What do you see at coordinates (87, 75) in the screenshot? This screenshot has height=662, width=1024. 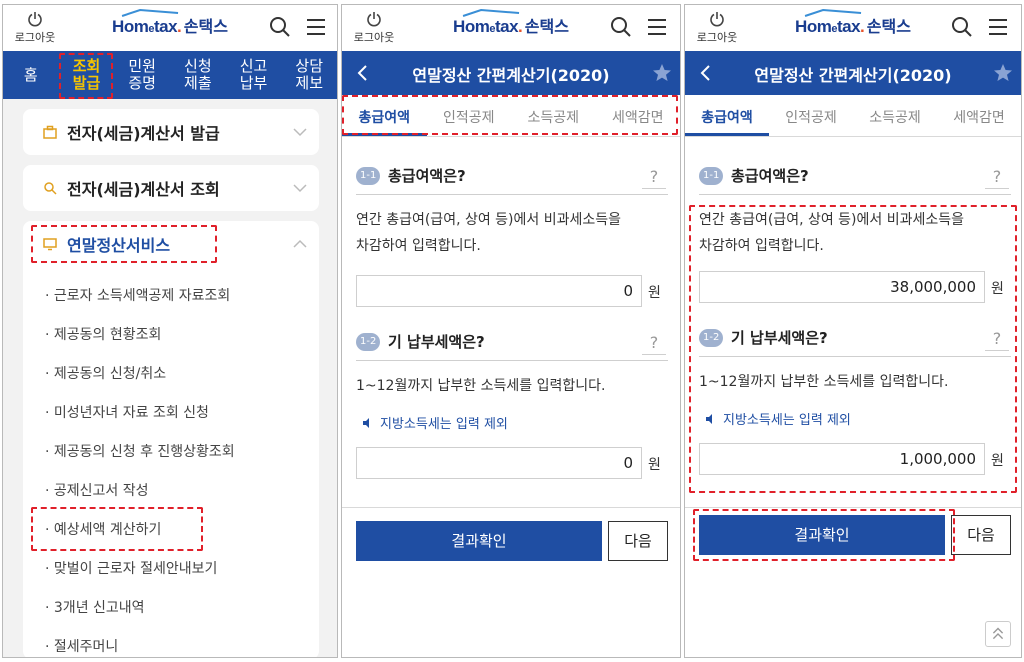 I see `nav-inquiry-issue: 조회 발급` at bounding box center [87, 75].